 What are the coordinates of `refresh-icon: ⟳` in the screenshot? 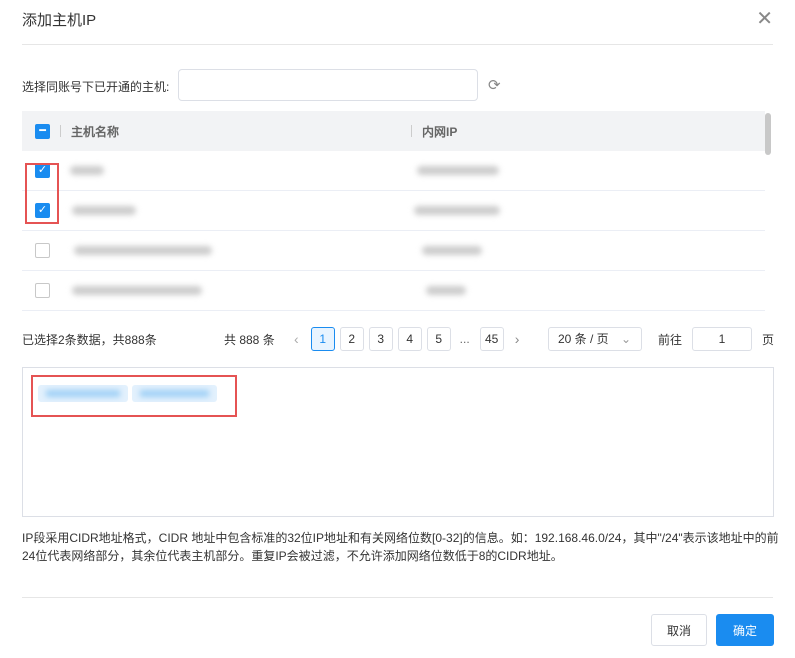 It's located at (494, 85).